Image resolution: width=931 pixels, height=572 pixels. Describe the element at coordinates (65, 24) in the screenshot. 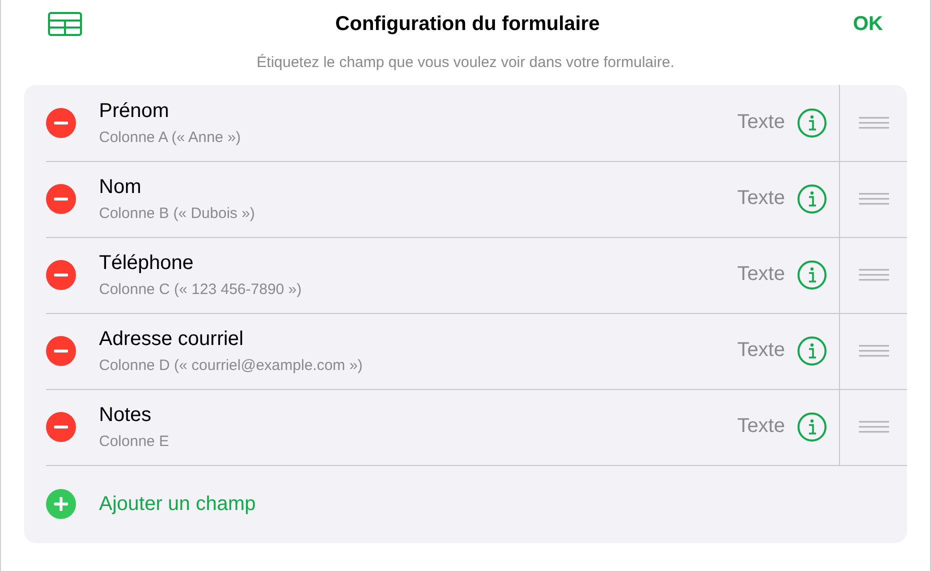

I see `table-icon` at that location.